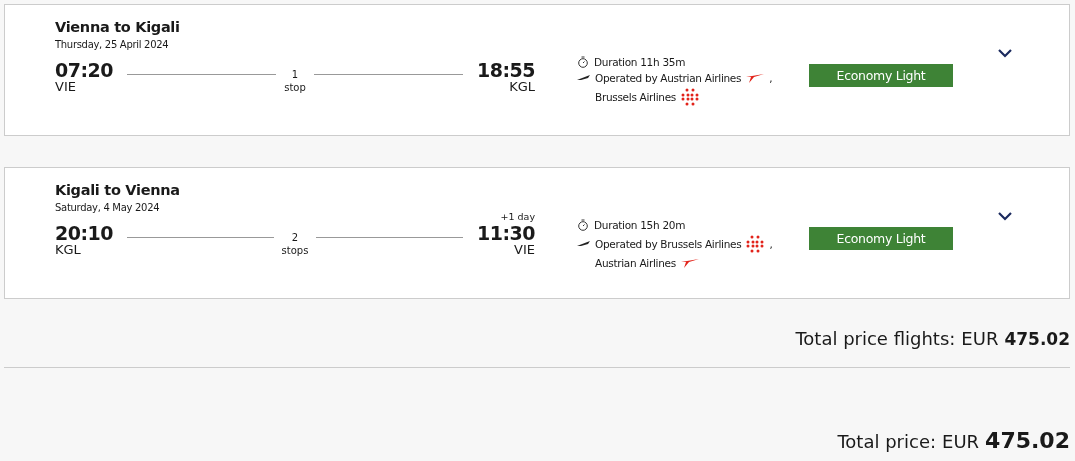 The image size is (1075, 461). Describe the element at coordinates (961, 441) in the screenshot. I see `total-currency: EUR` at that location.